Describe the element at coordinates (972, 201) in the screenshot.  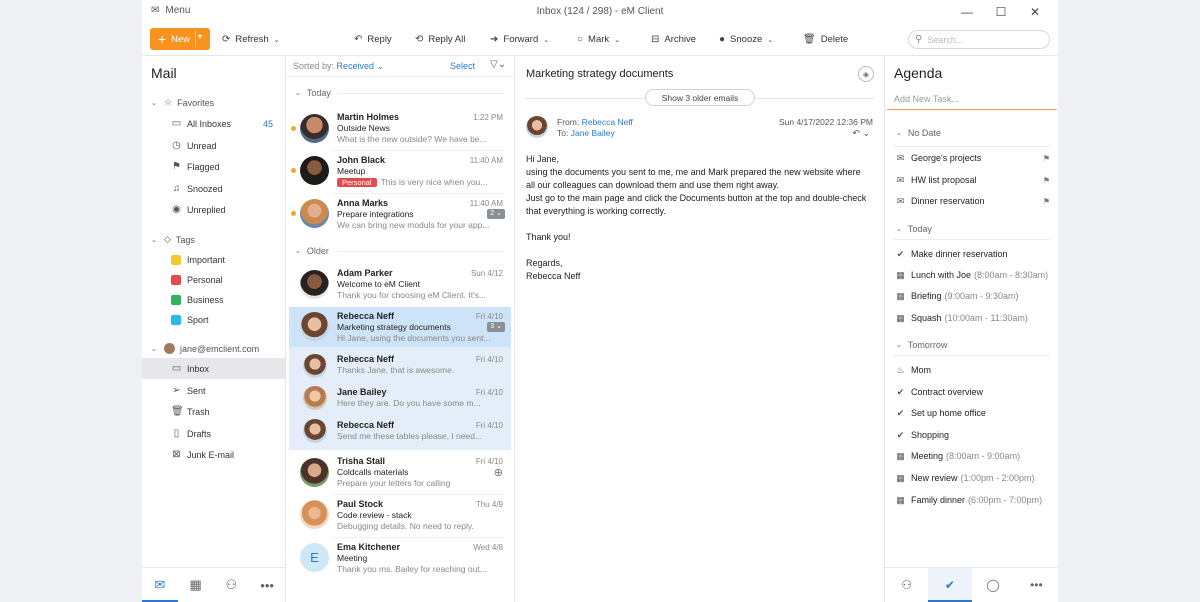
I see `agenda-item: ✉ Dinner reservation ⚑` at that location.